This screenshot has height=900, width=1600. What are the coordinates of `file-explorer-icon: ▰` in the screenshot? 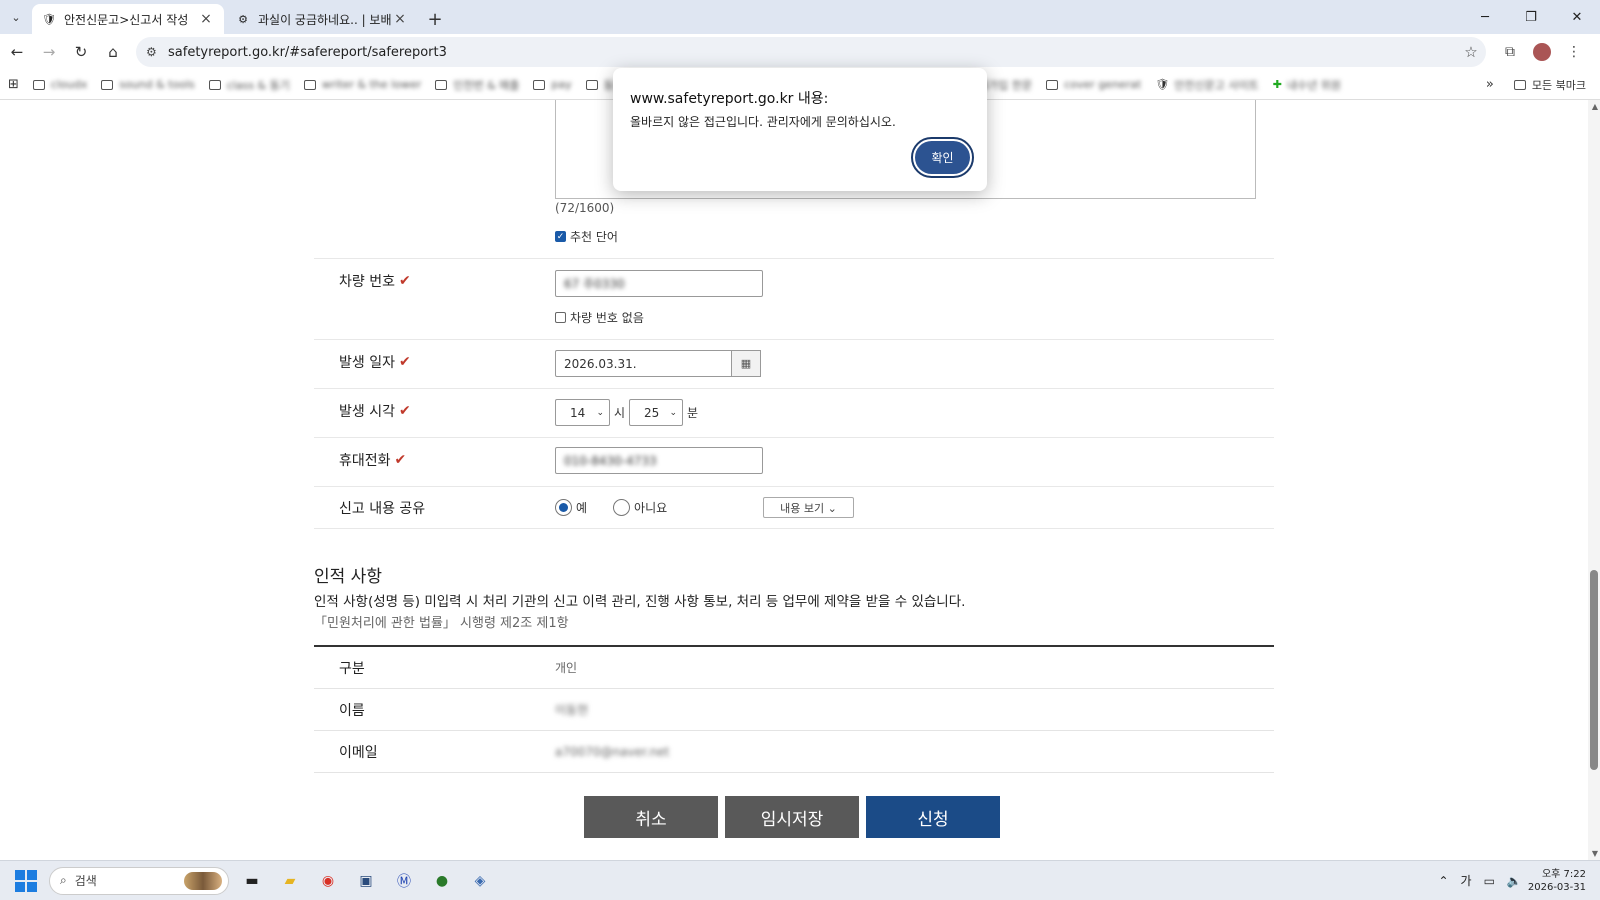 It's located at (290, 881).